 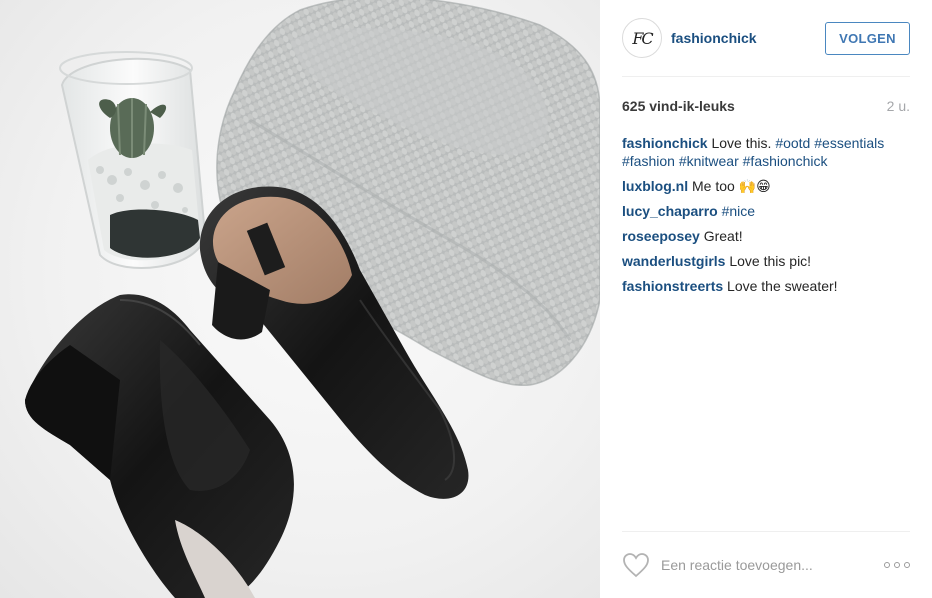 I want to click on comment-author: luxblog.nl, so click(x=655, y=186).